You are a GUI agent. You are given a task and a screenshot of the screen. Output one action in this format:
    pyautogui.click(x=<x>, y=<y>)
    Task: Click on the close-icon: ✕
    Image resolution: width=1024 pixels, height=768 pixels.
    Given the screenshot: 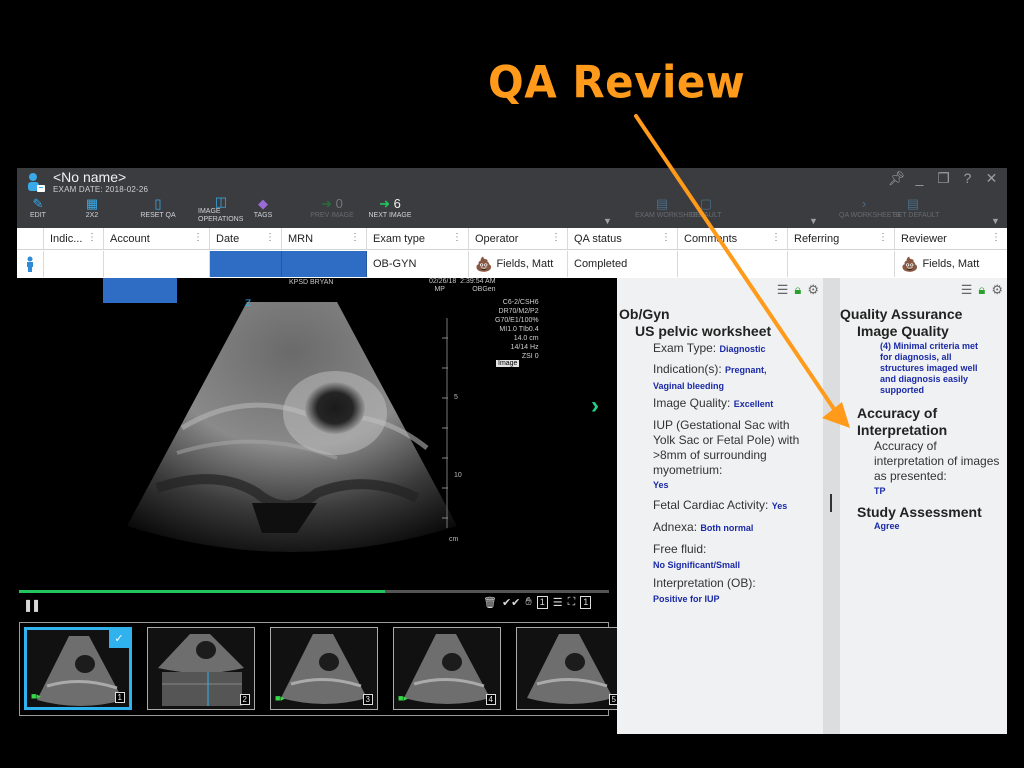 What is the action you would take?
    pyautogui.click(x=991, y=178)
    